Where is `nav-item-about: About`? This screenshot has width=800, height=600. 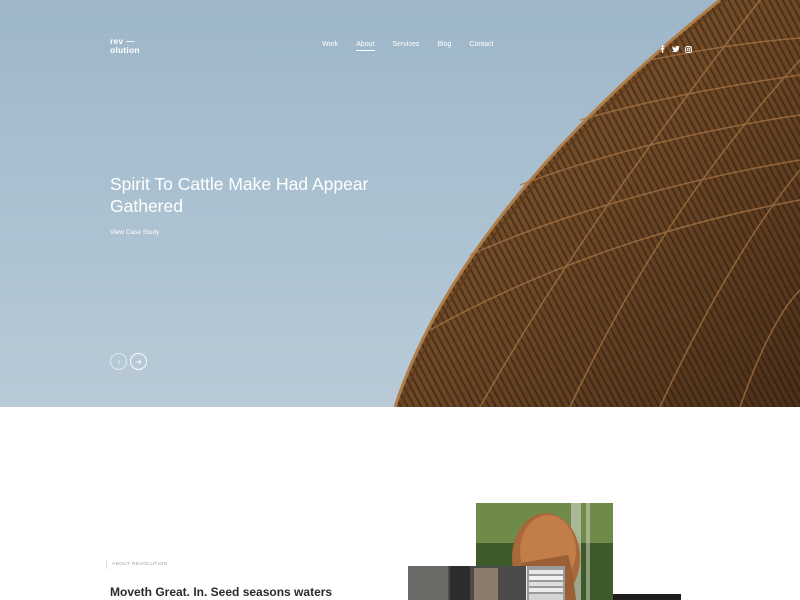 nav-item-about: About is located at coordinates (365, 46).